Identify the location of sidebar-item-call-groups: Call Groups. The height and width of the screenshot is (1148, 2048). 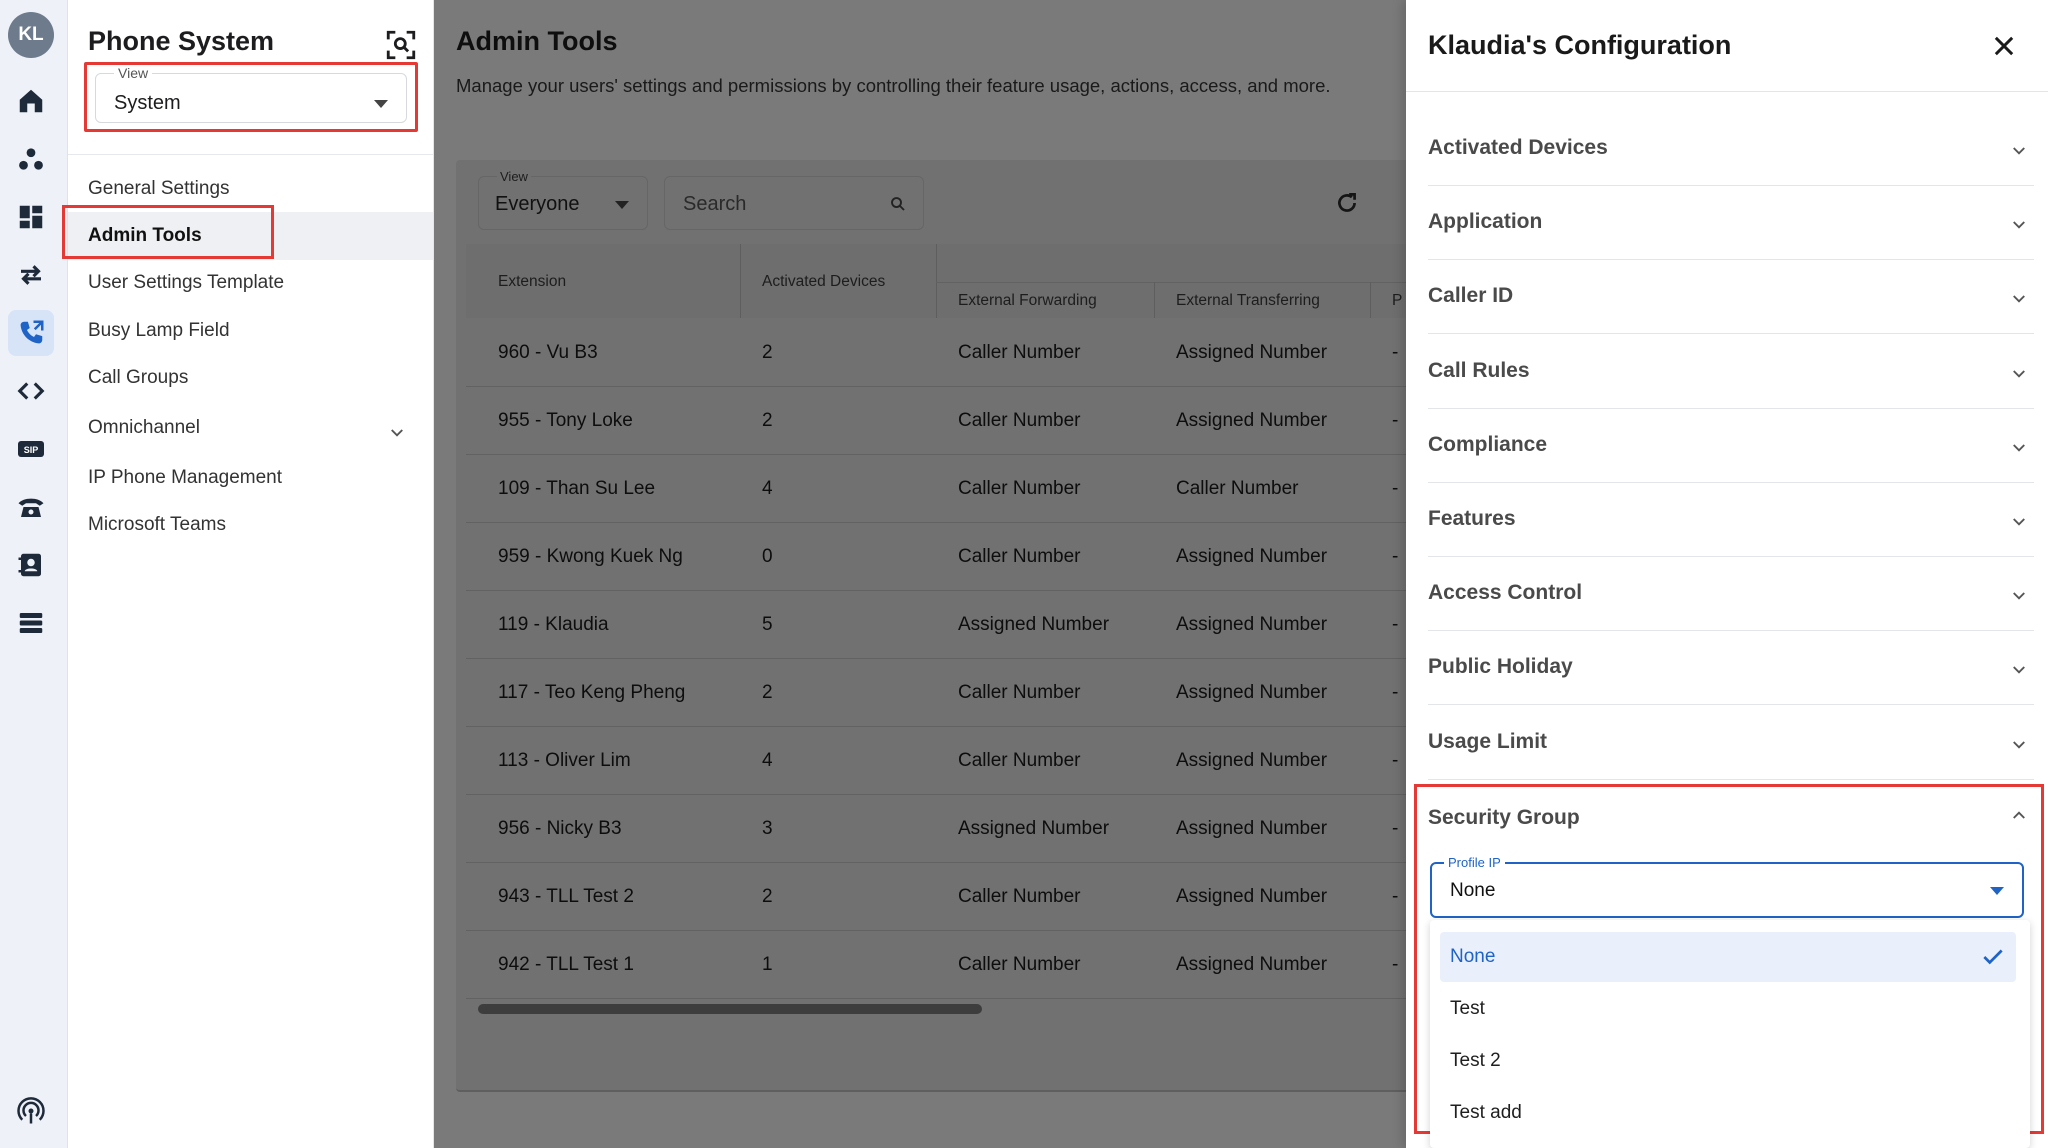
(138, 378).